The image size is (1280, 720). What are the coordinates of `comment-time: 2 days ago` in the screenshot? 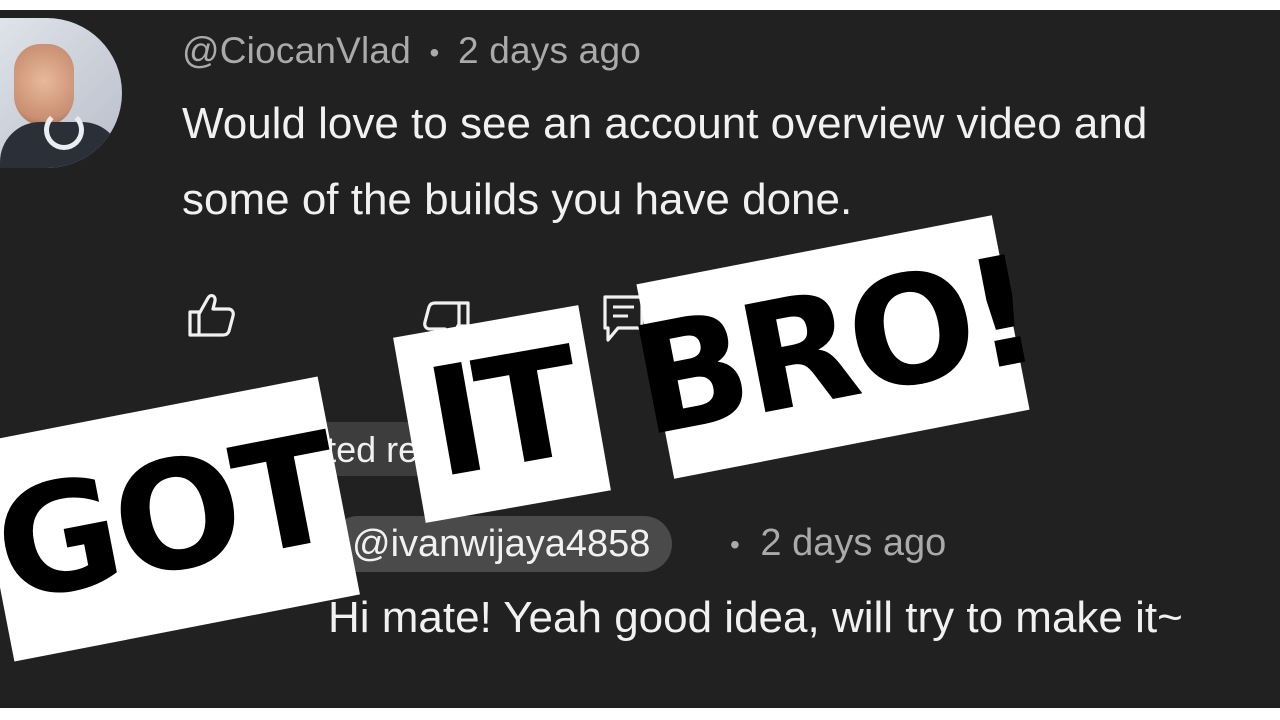 It's located at (549, 50).